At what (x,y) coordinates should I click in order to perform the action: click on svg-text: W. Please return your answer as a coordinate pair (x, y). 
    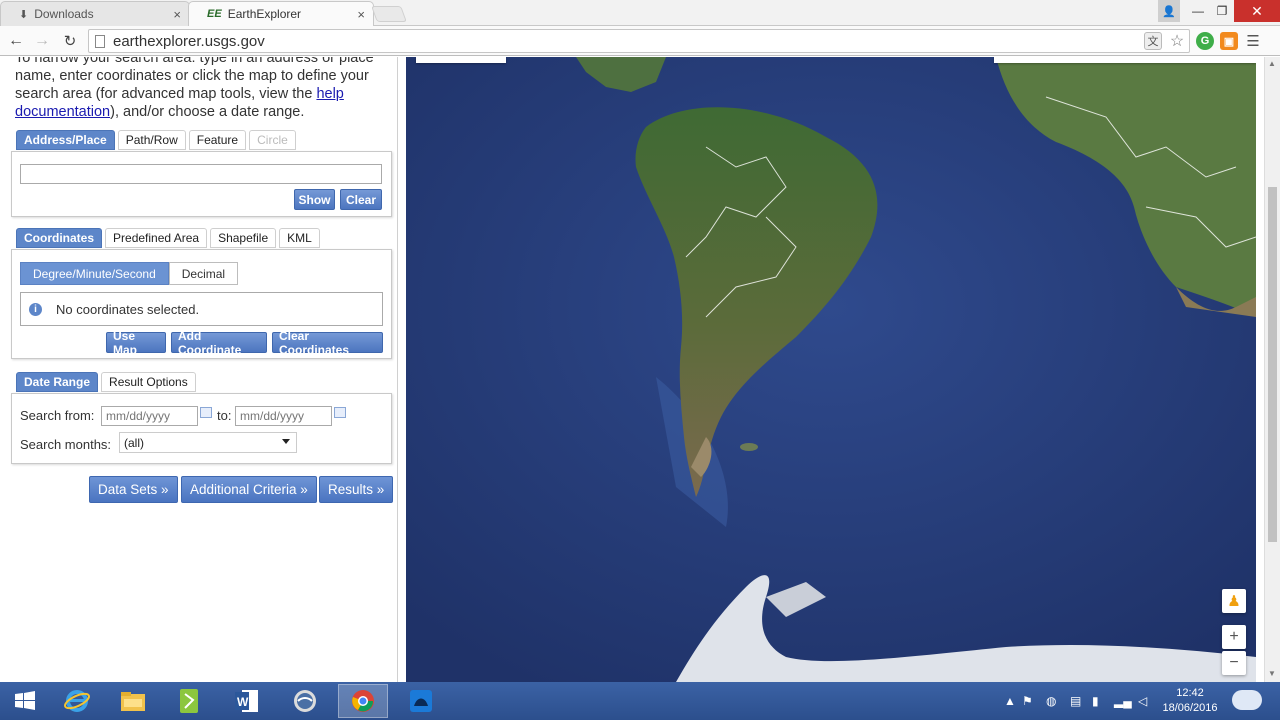
    Looking at the image, I should click on (243, 702).